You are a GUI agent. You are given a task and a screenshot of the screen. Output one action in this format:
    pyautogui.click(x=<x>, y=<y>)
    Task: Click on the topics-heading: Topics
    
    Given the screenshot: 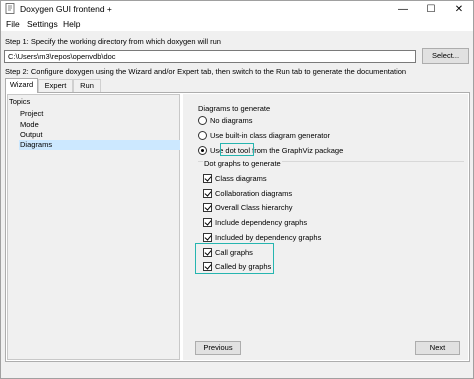 What is the action you would take?
    pyautogui.click(x=20, y=101)
    